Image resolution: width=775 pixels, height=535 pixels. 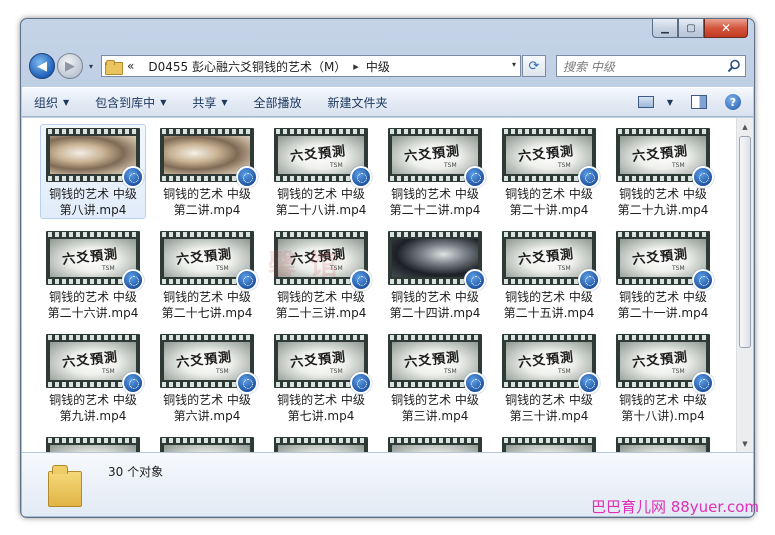 I want to click on file-name: 铜钱的艺术 中级 第八讲.mp4, so click(x=93, y=202).